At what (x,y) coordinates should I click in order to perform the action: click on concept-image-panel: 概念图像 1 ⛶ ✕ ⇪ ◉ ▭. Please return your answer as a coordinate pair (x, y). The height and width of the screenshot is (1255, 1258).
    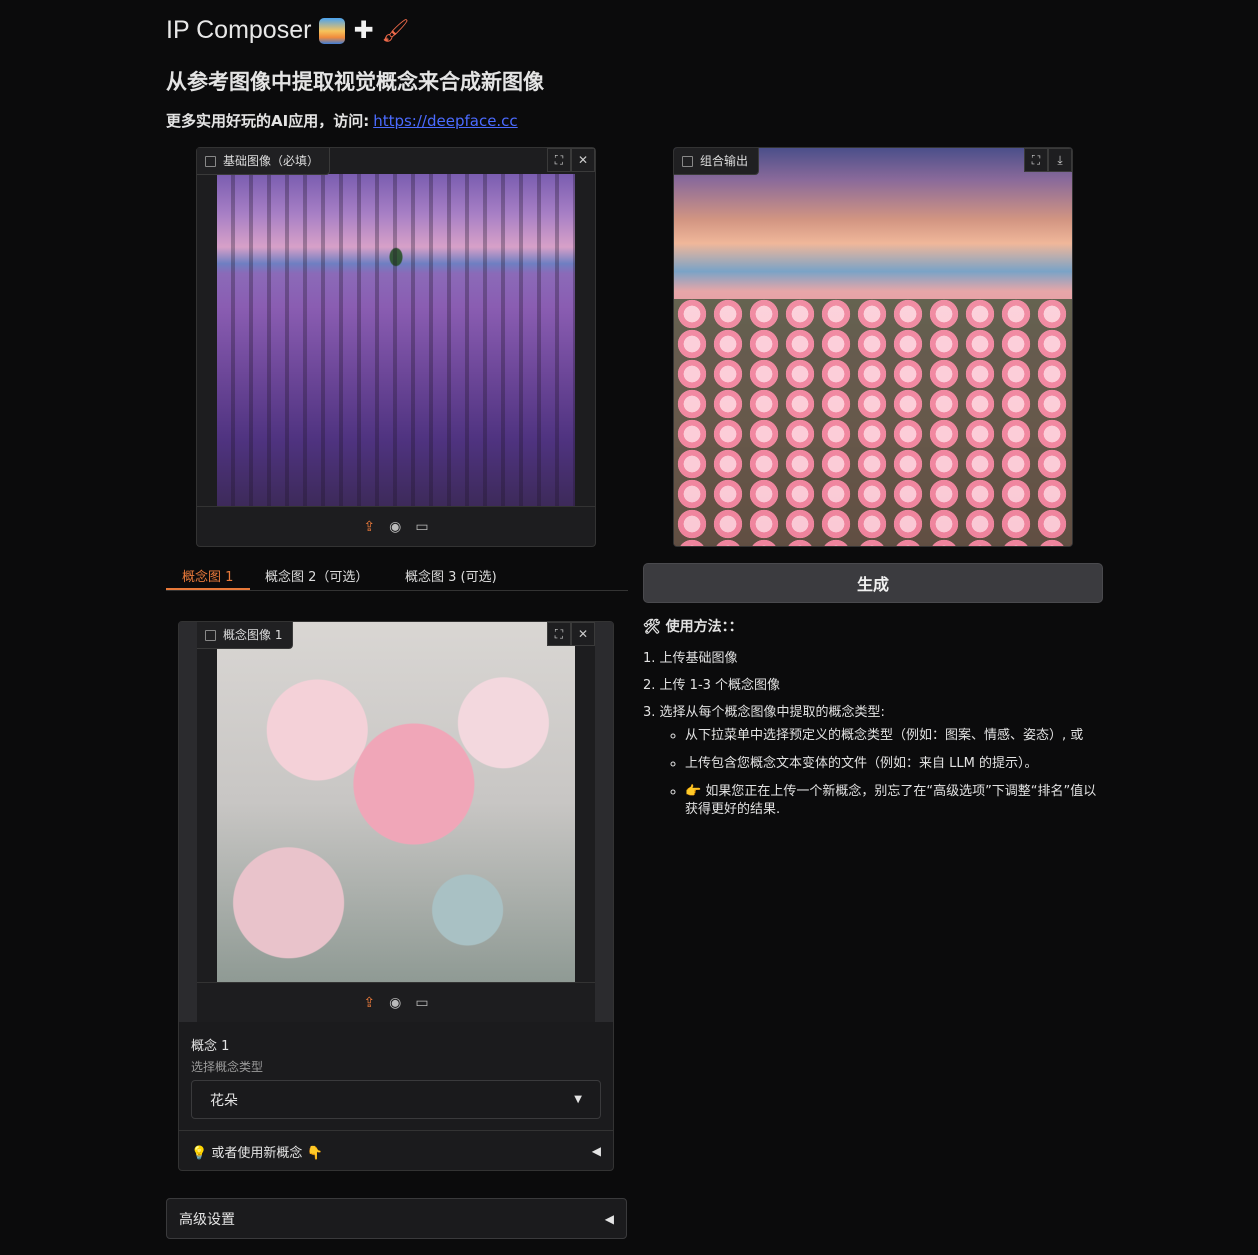
    Looking at the image, I should click on (396, 822).